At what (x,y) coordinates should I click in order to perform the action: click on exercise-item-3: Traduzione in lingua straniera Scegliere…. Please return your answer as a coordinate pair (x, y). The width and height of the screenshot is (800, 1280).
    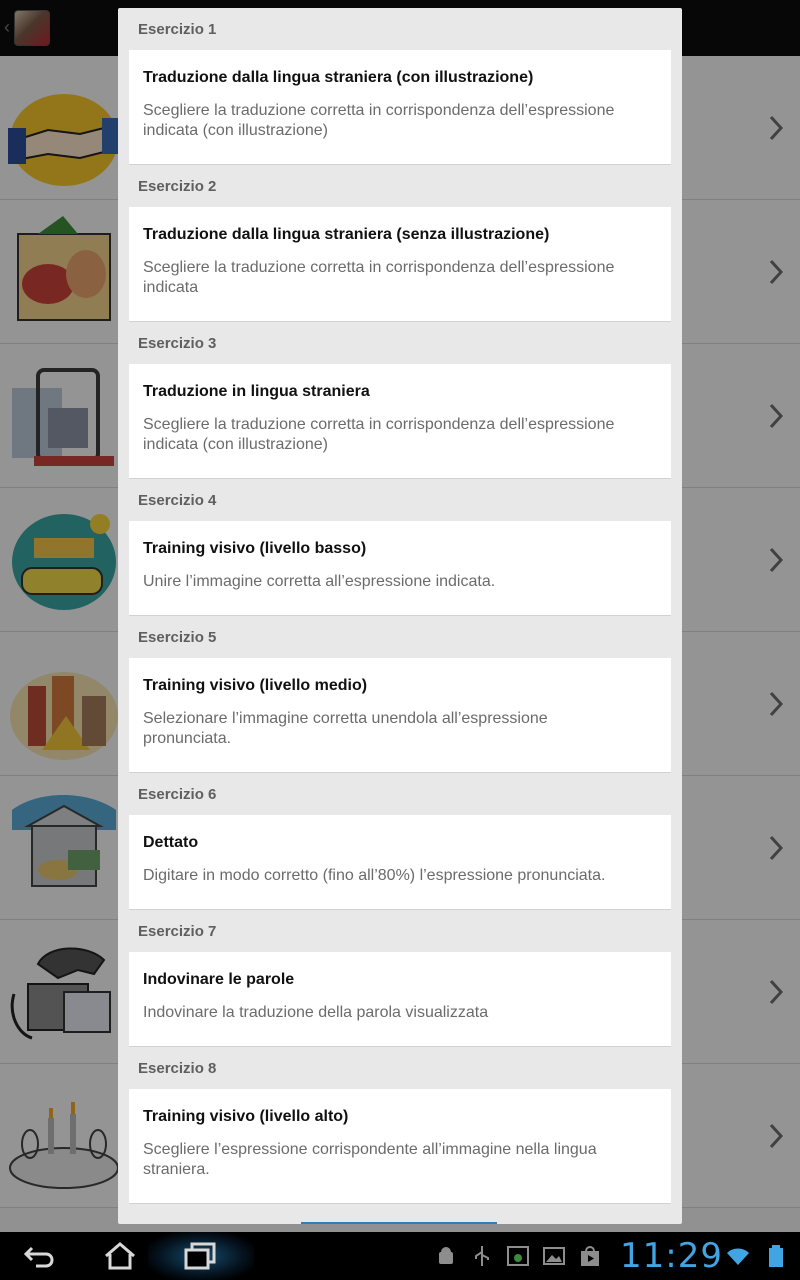
    Looking at the image, I should click on (400, 421).